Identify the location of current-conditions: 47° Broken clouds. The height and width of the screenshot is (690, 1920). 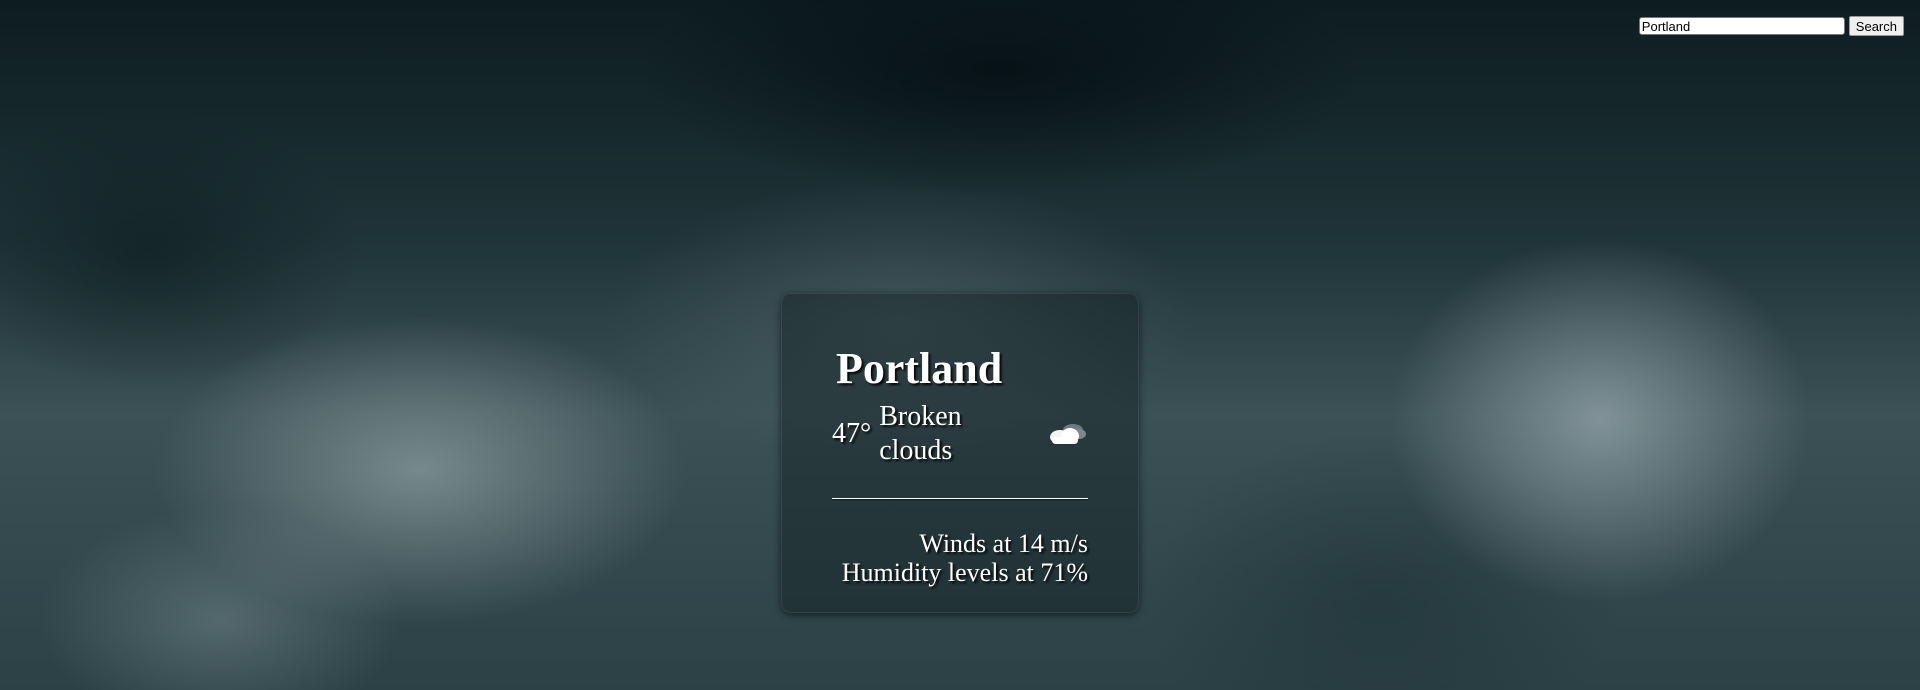
(960, 434).